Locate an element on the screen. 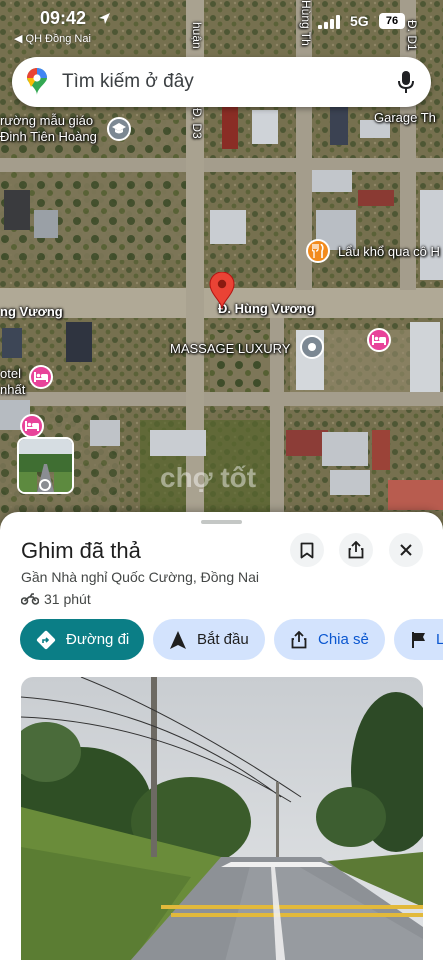 The width and height of the screenshot is (443, 960). travel-time: 31 phút is located at coordinates (56, 599).